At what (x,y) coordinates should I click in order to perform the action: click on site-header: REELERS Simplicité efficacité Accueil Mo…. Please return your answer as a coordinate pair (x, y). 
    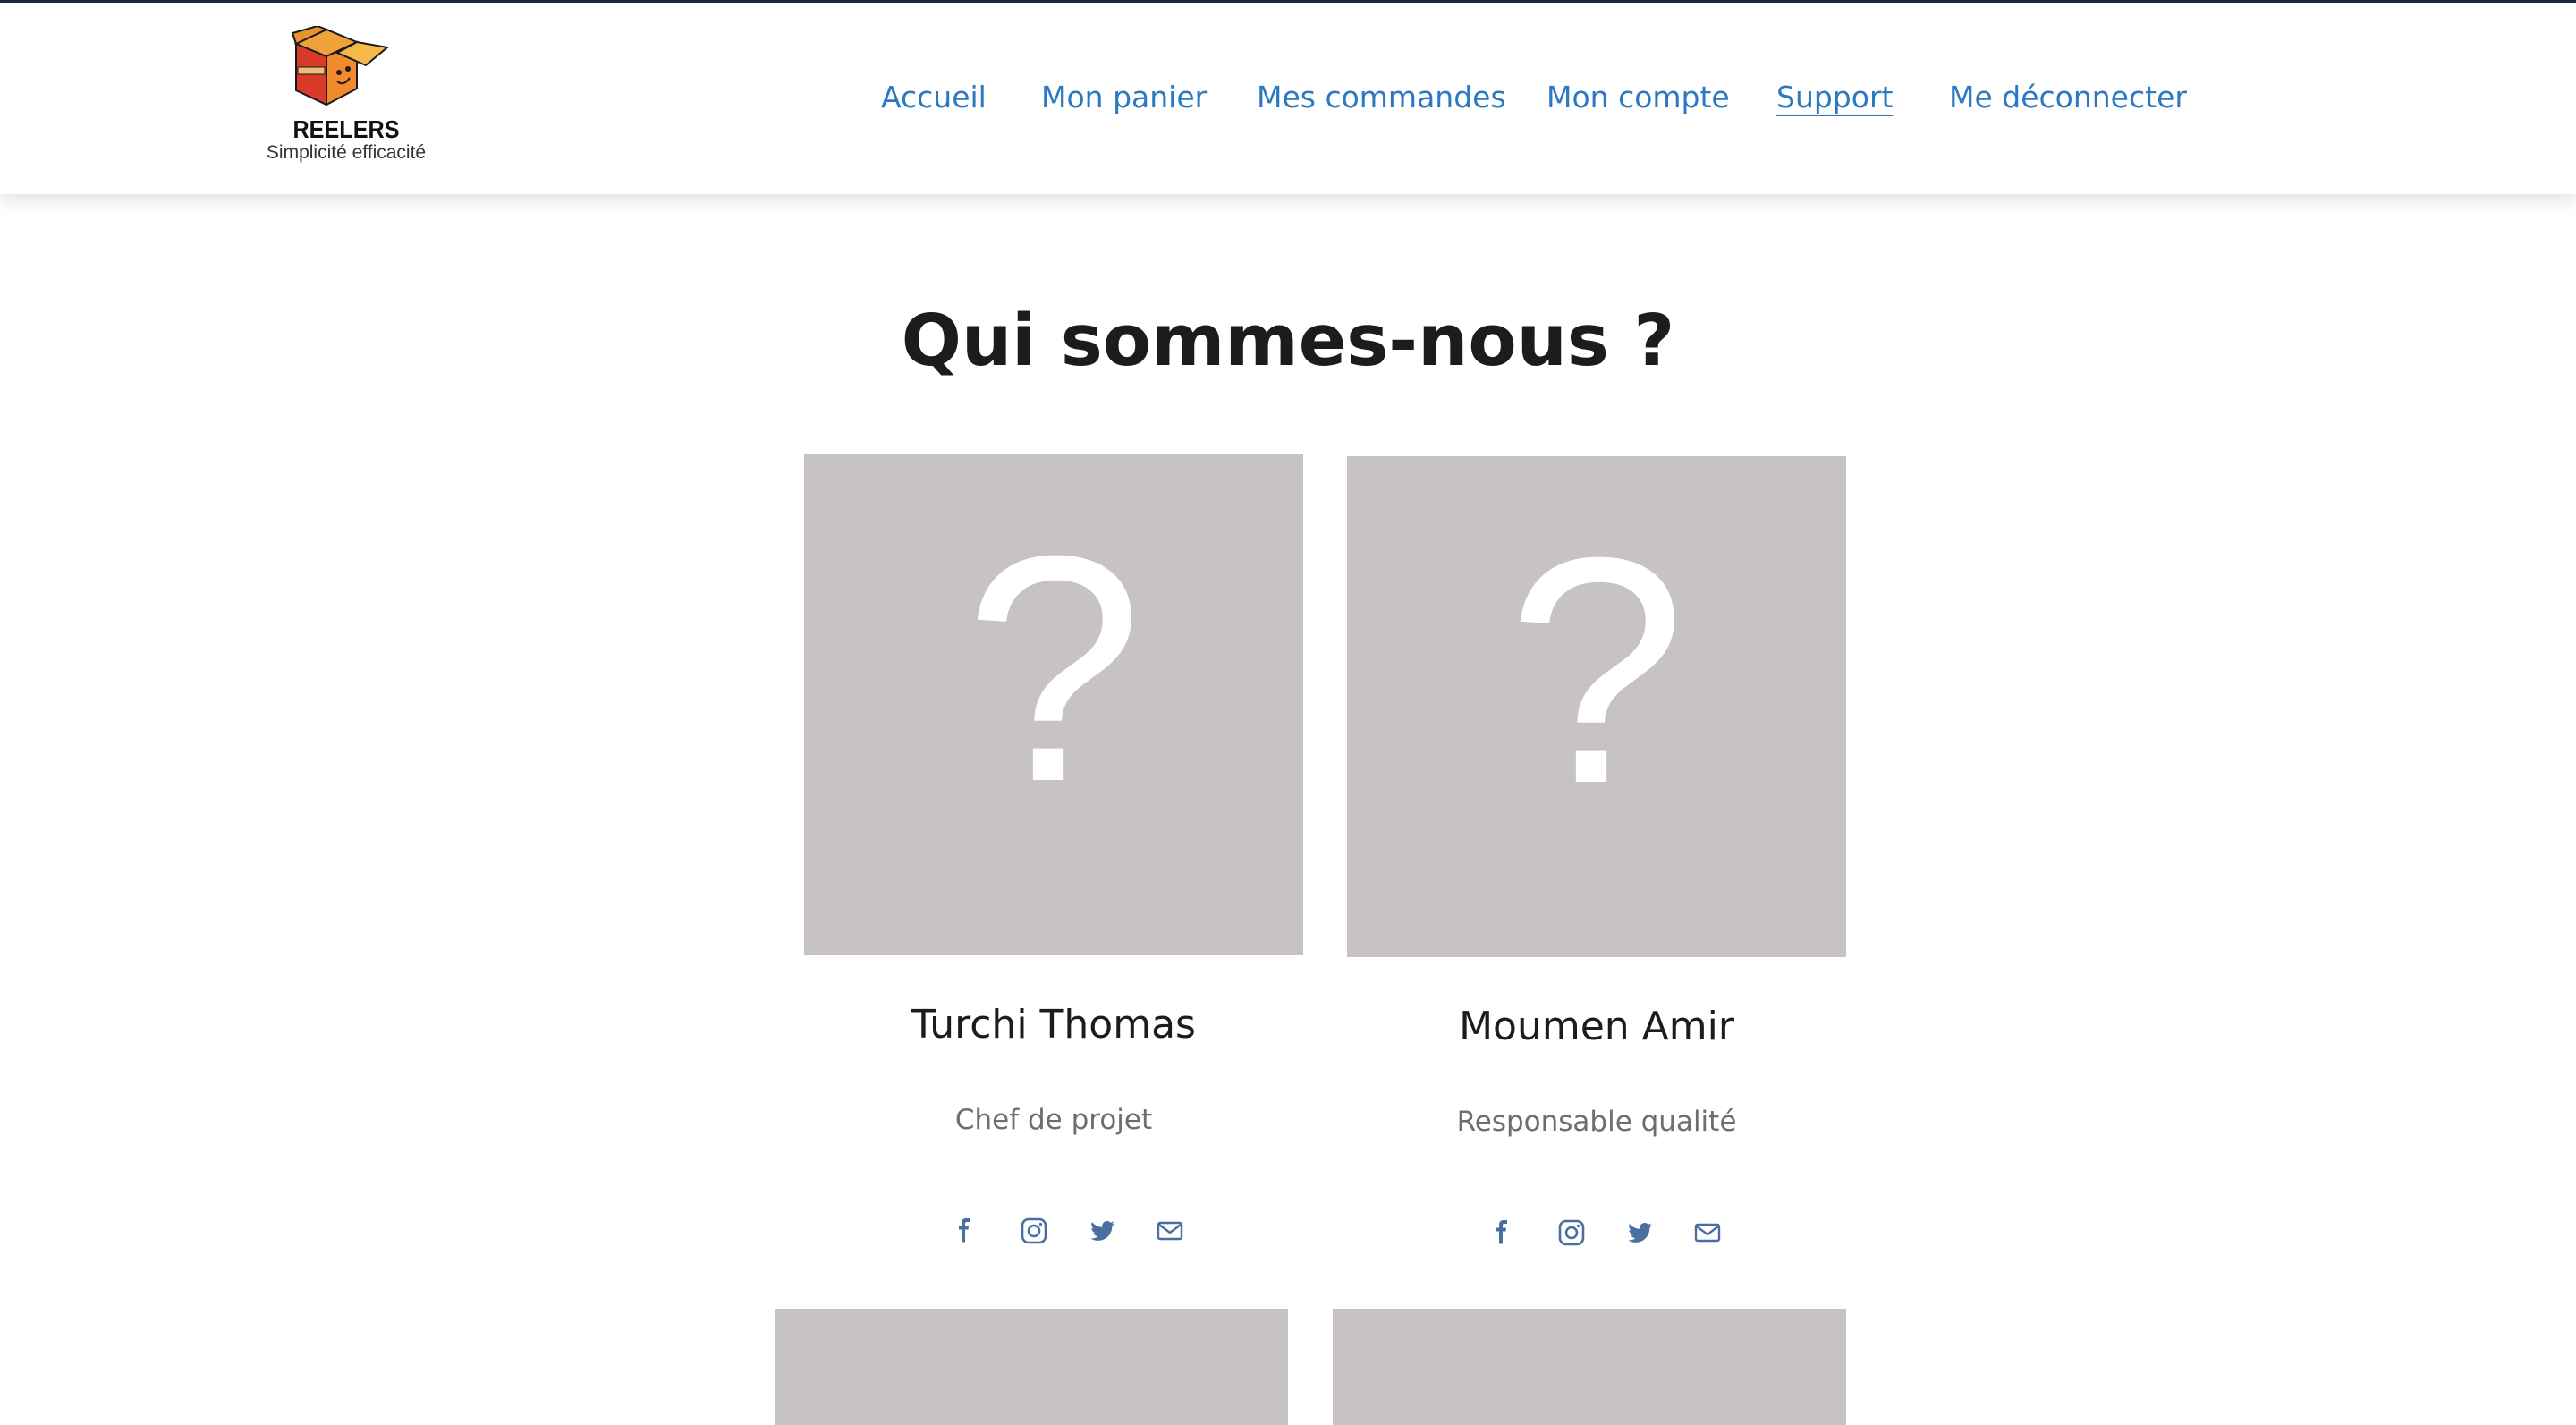
    Looking at the image, I should click on (1288, 98).